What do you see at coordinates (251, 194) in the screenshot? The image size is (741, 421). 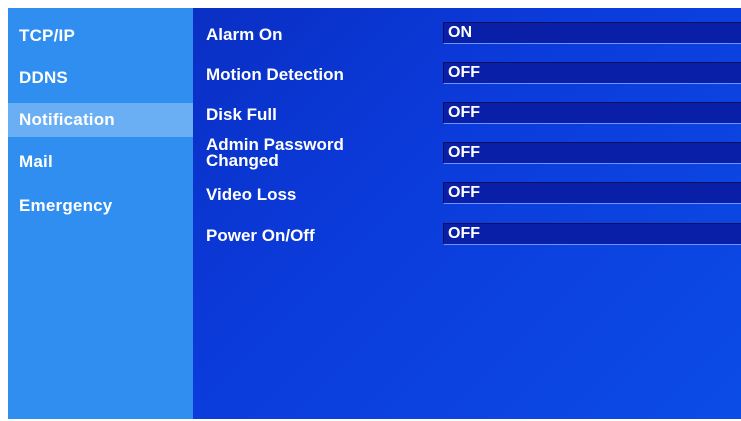 I see `setting-label: Video Loss` at bounding box center [251, 194].